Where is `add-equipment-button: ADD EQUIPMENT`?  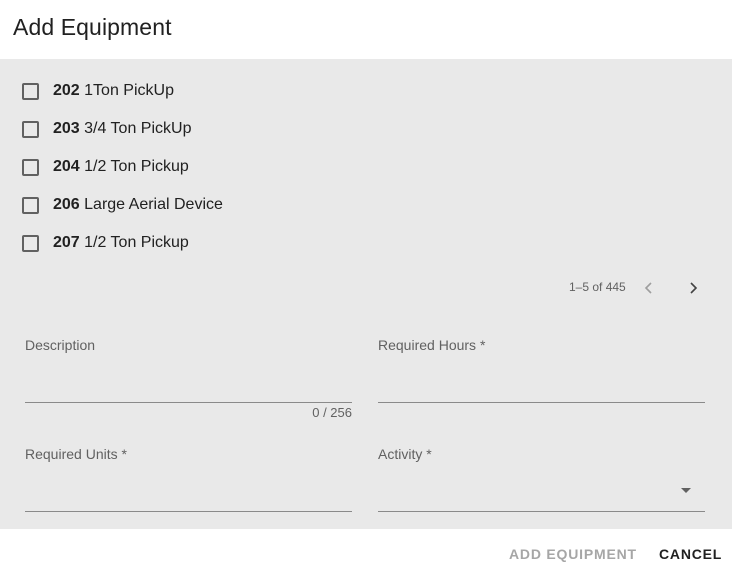
add-equipment-button: ADD EQUIPMENT is located at coordinates (573, 554).